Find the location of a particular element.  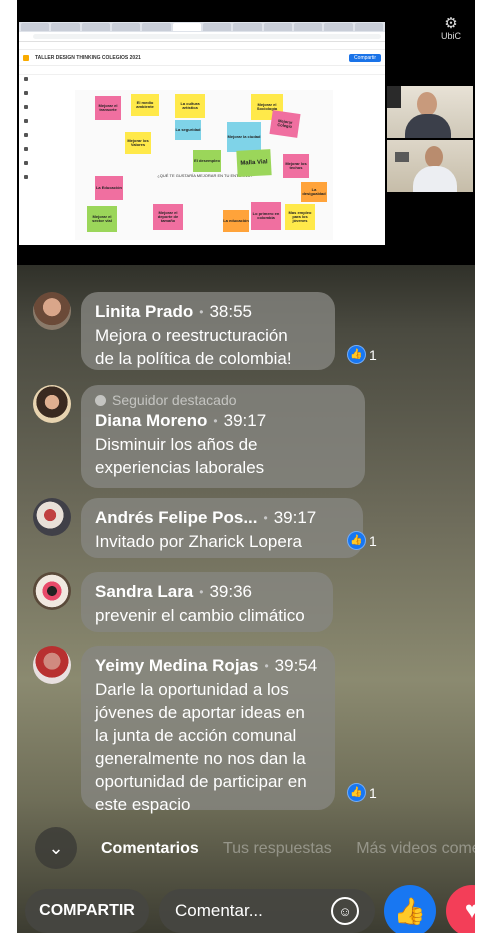

share-button: COMPARTIR is located at coordinates (87, 911).